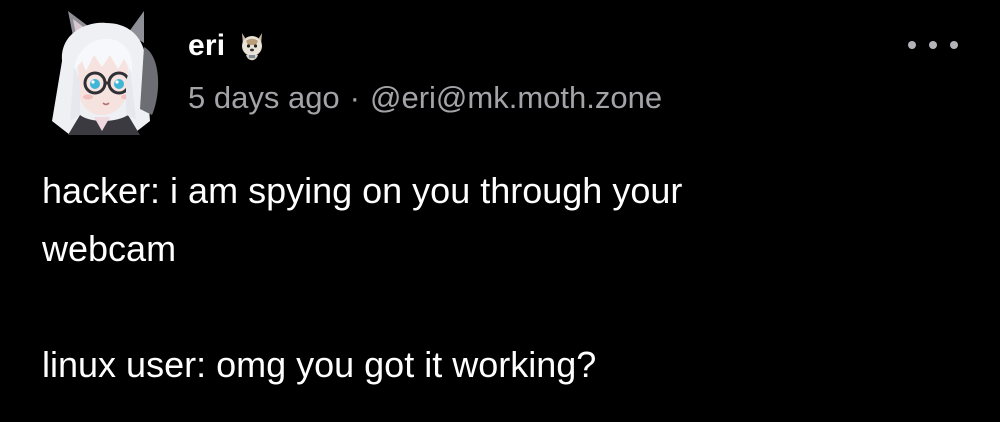  I want to click on post-meta: 5 days ago · @eri@mk.moth.zone, so click(425, 98).